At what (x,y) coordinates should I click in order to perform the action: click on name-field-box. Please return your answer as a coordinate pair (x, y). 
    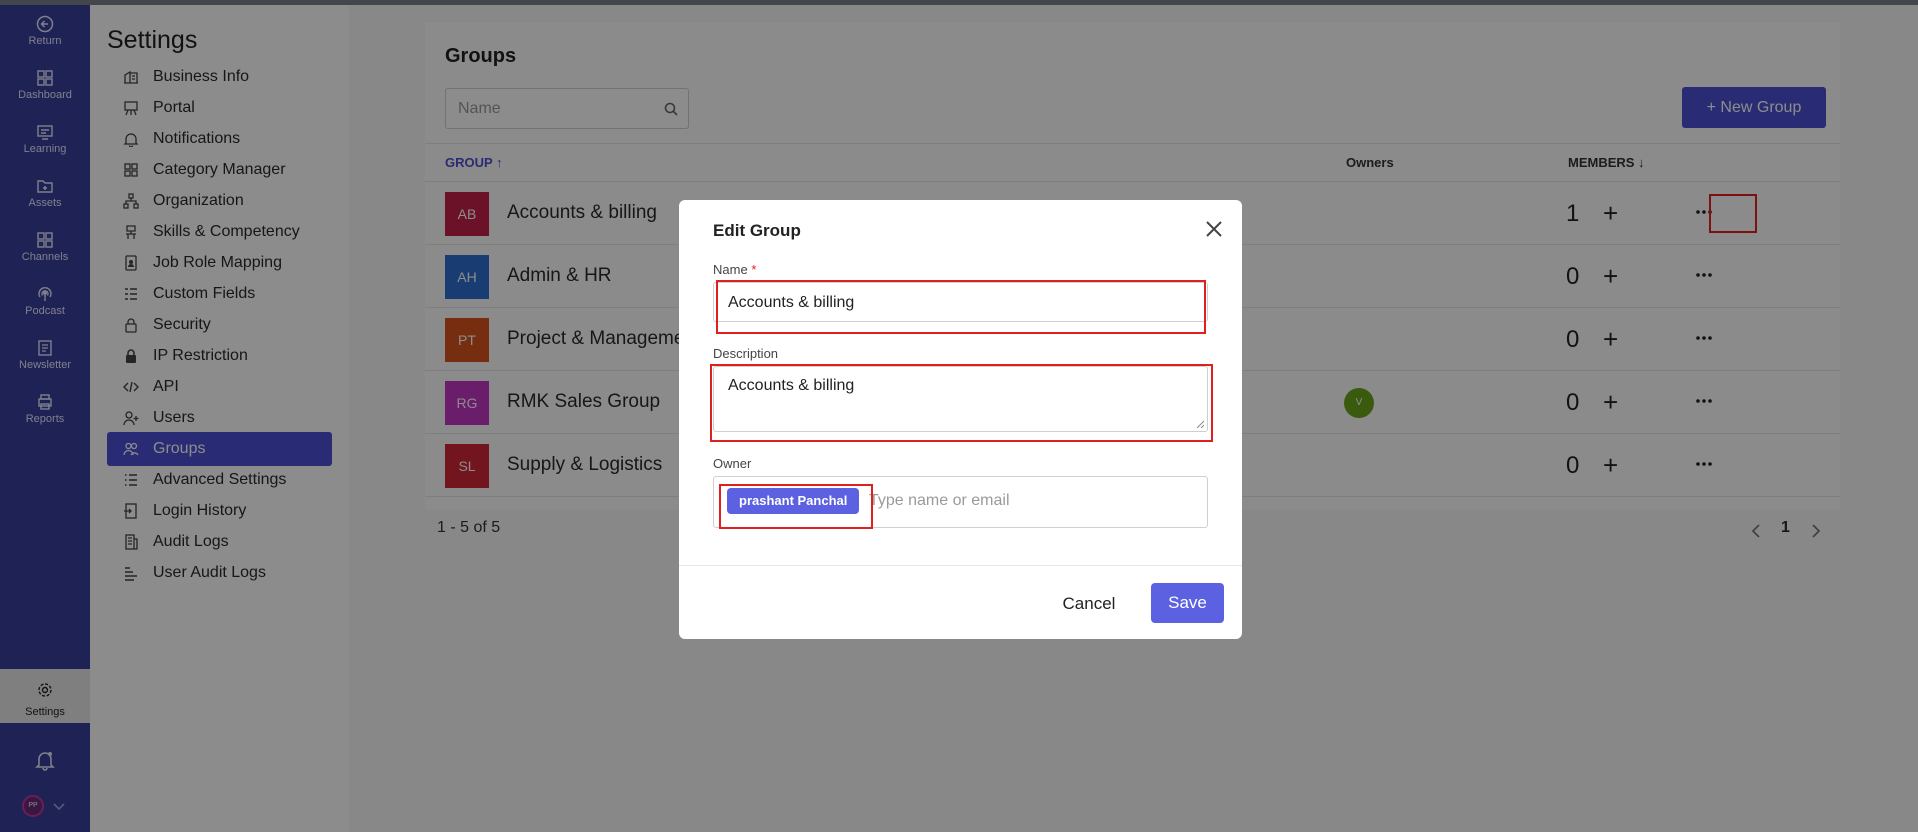
    Looking at the image, I should click on (960, 302).